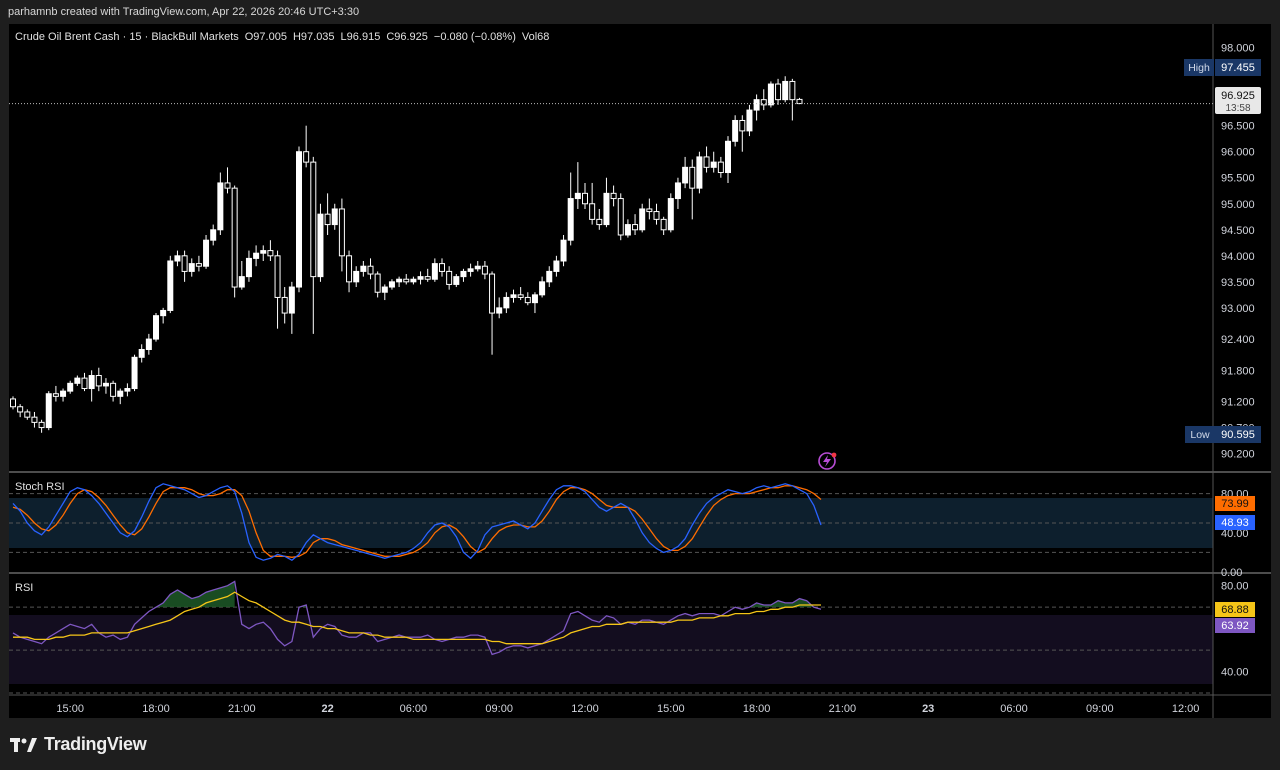 The image size is (1280, 770). I want to click on price-tick-label: 96.500, so click(1238, 127).